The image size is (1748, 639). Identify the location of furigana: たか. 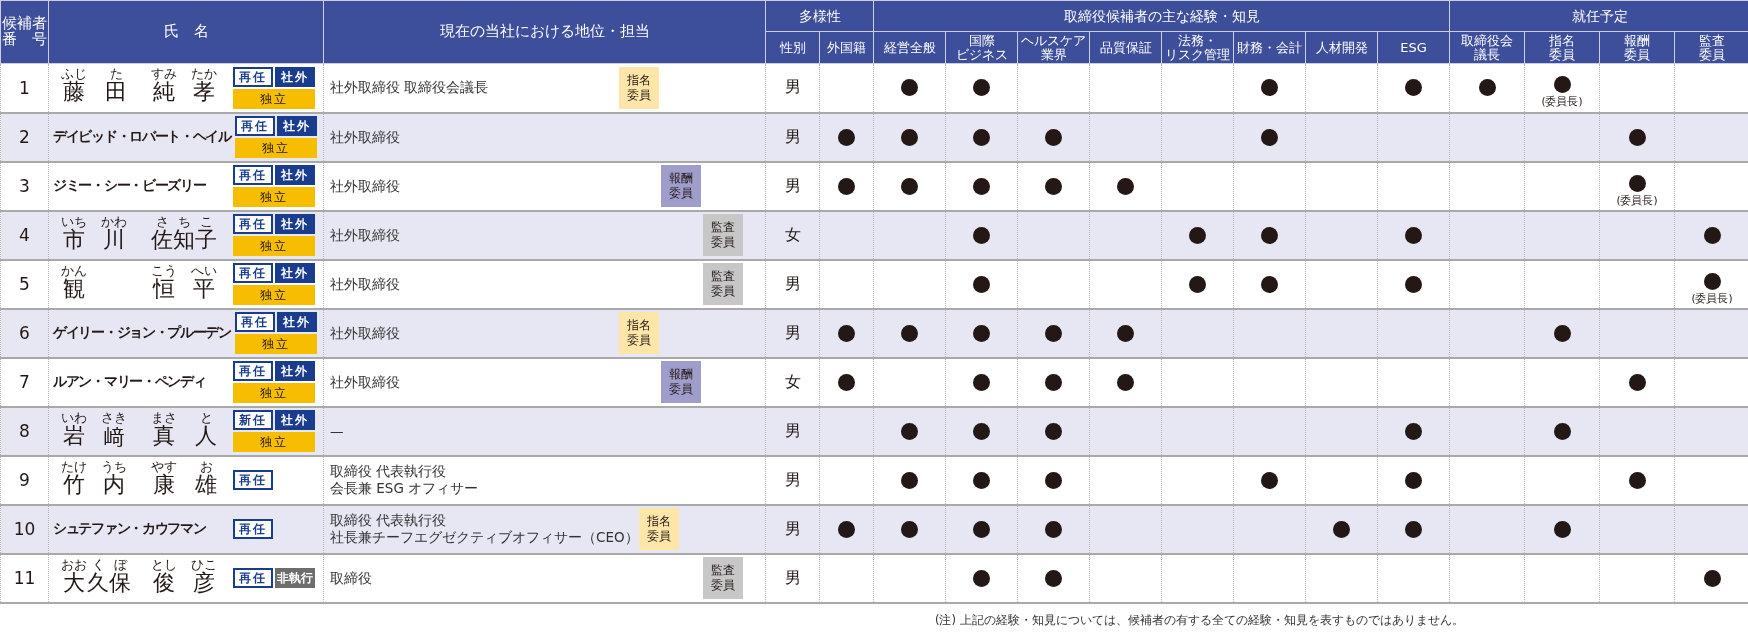
(204, 74).